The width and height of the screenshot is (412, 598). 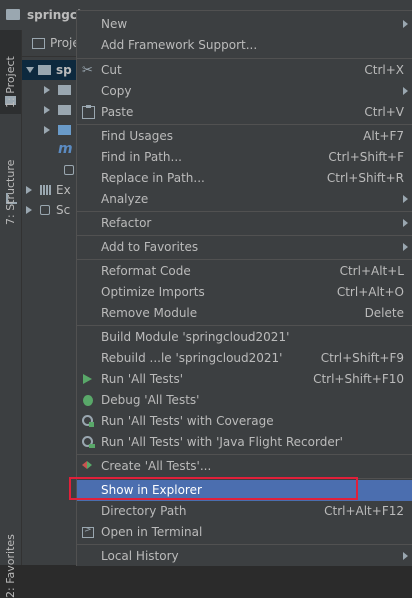 What do you see at coordinates (244, 379) in the screenshot?
I see `menu-item-run-all-tests: Run 'All Tests' Ctrl+Shift+F10` at bounding box center [244, 379].